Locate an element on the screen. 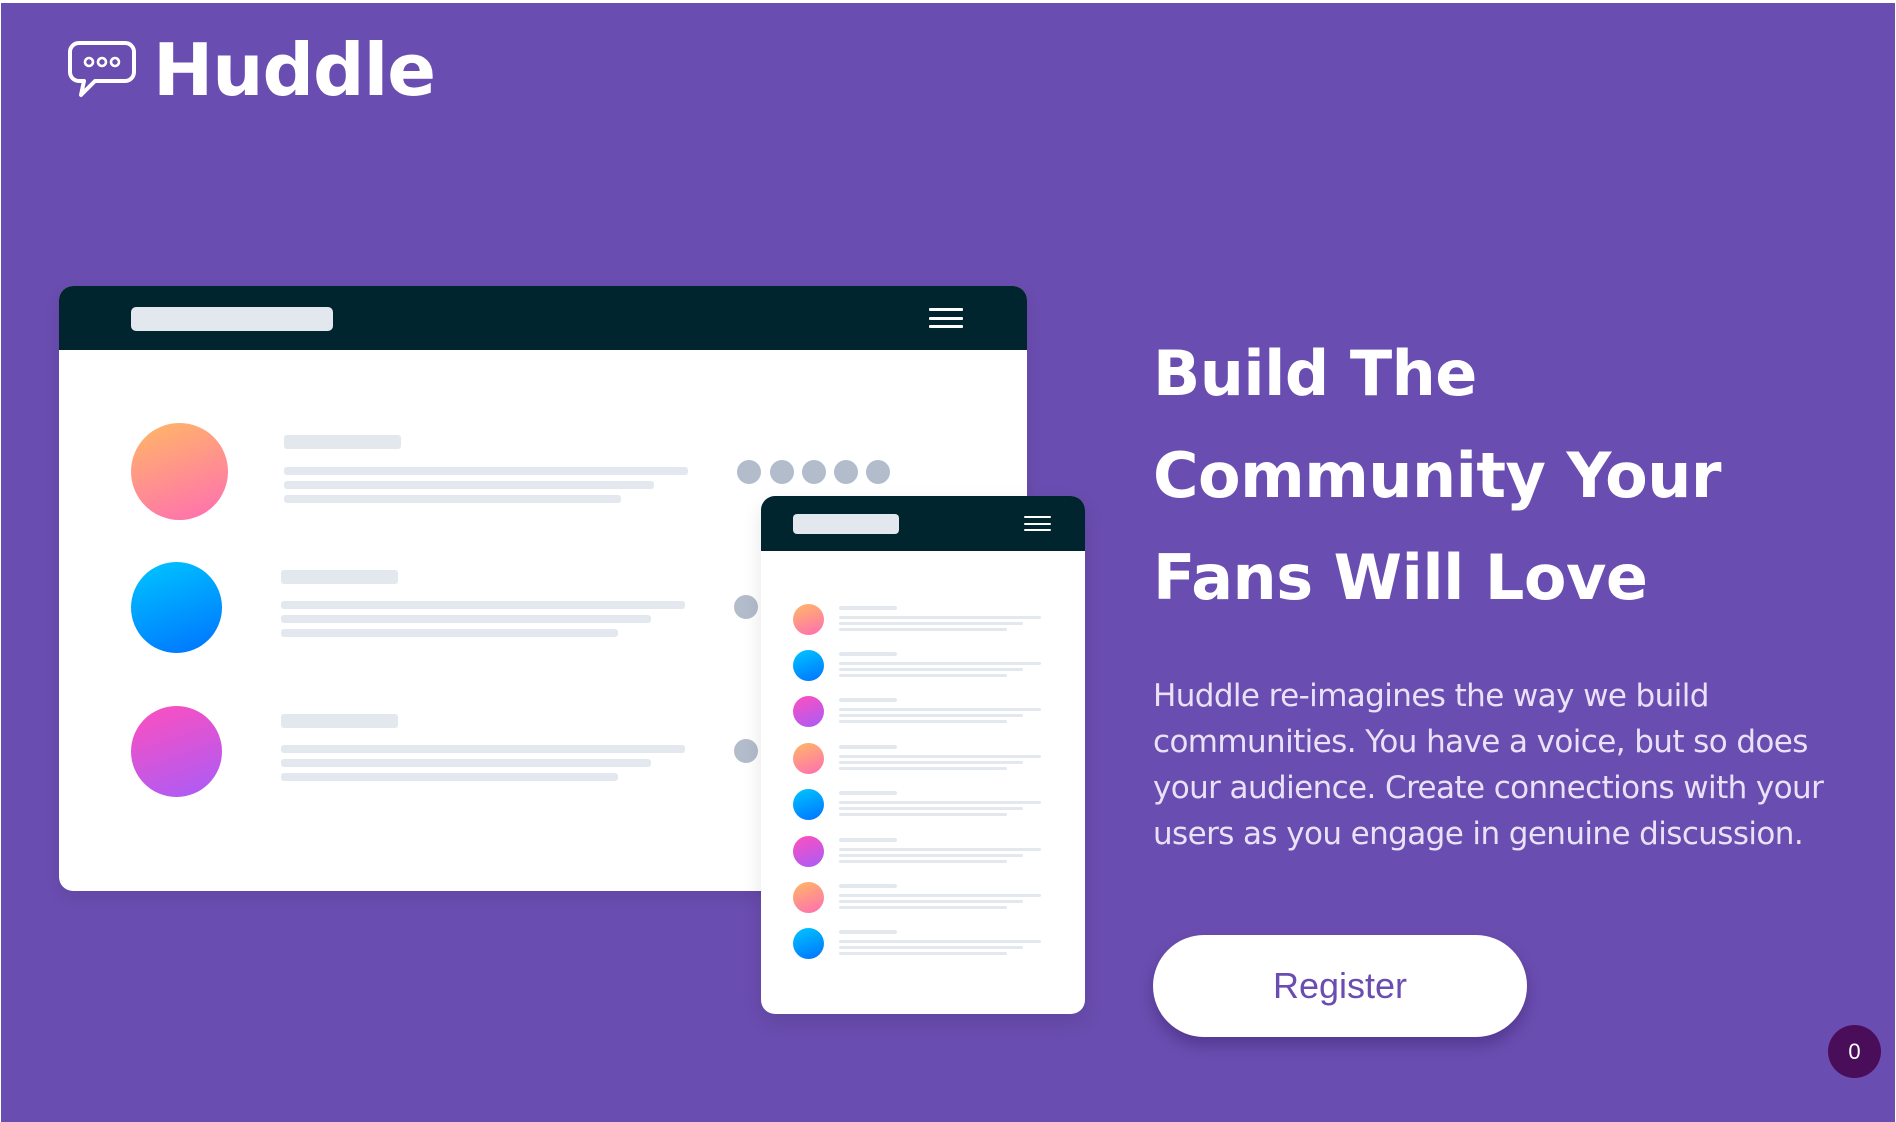  desktop-mockup-header is located at coordinates (543, 318).